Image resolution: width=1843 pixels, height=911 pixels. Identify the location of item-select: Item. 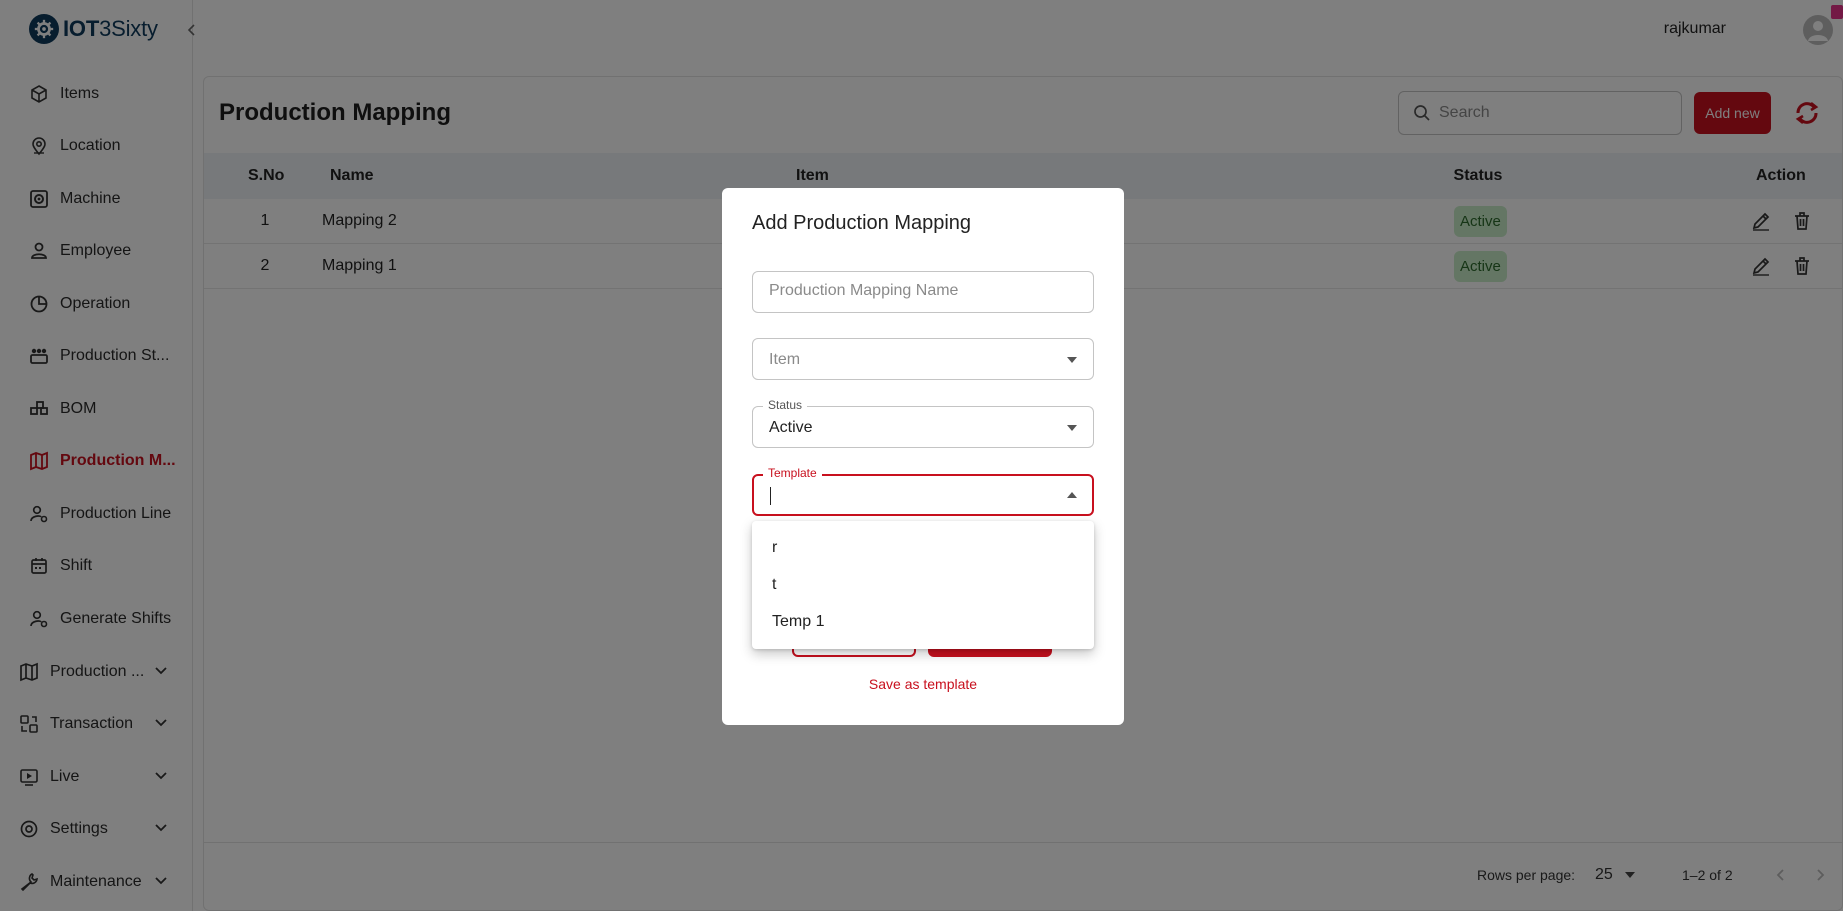
(923, 359).